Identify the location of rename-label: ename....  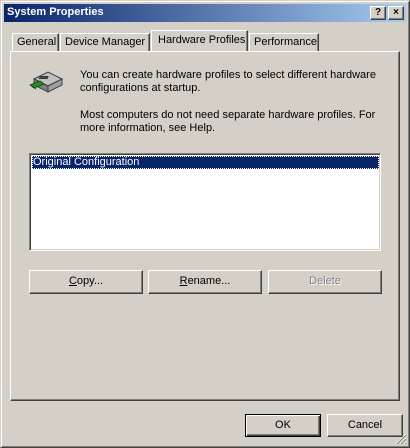
(209, 281).